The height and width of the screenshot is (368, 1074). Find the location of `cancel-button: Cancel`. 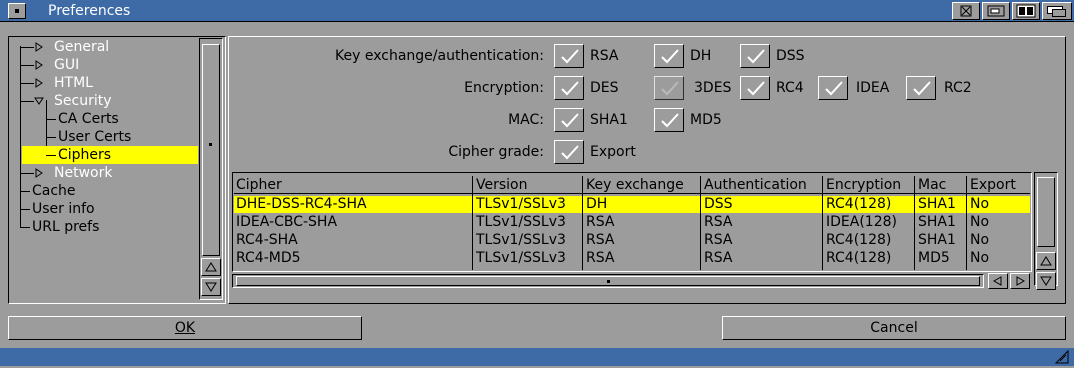

cancel-button: Cancel is located at coordinates (894, 328).